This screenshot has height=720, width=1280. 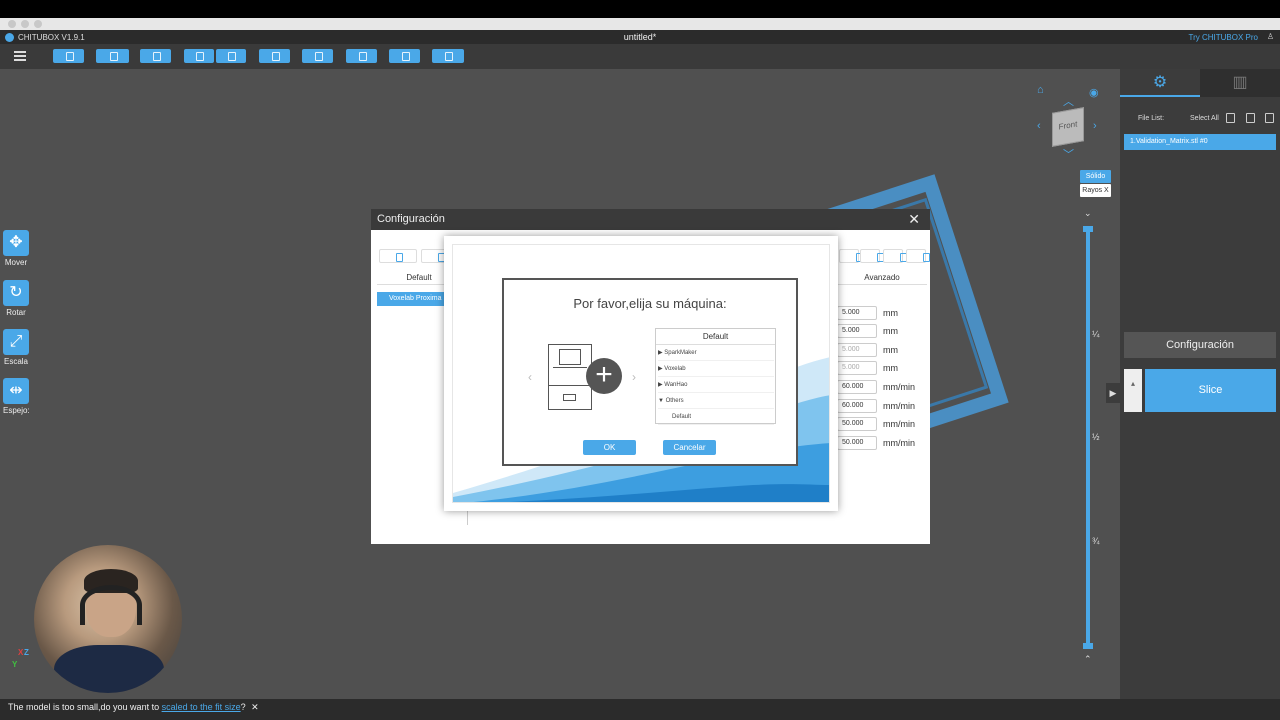 What do you see at coordinates (530, 377) in the screenshot?
I see `prev-machine-arrow: ‹` at bounding box center [530, 377].